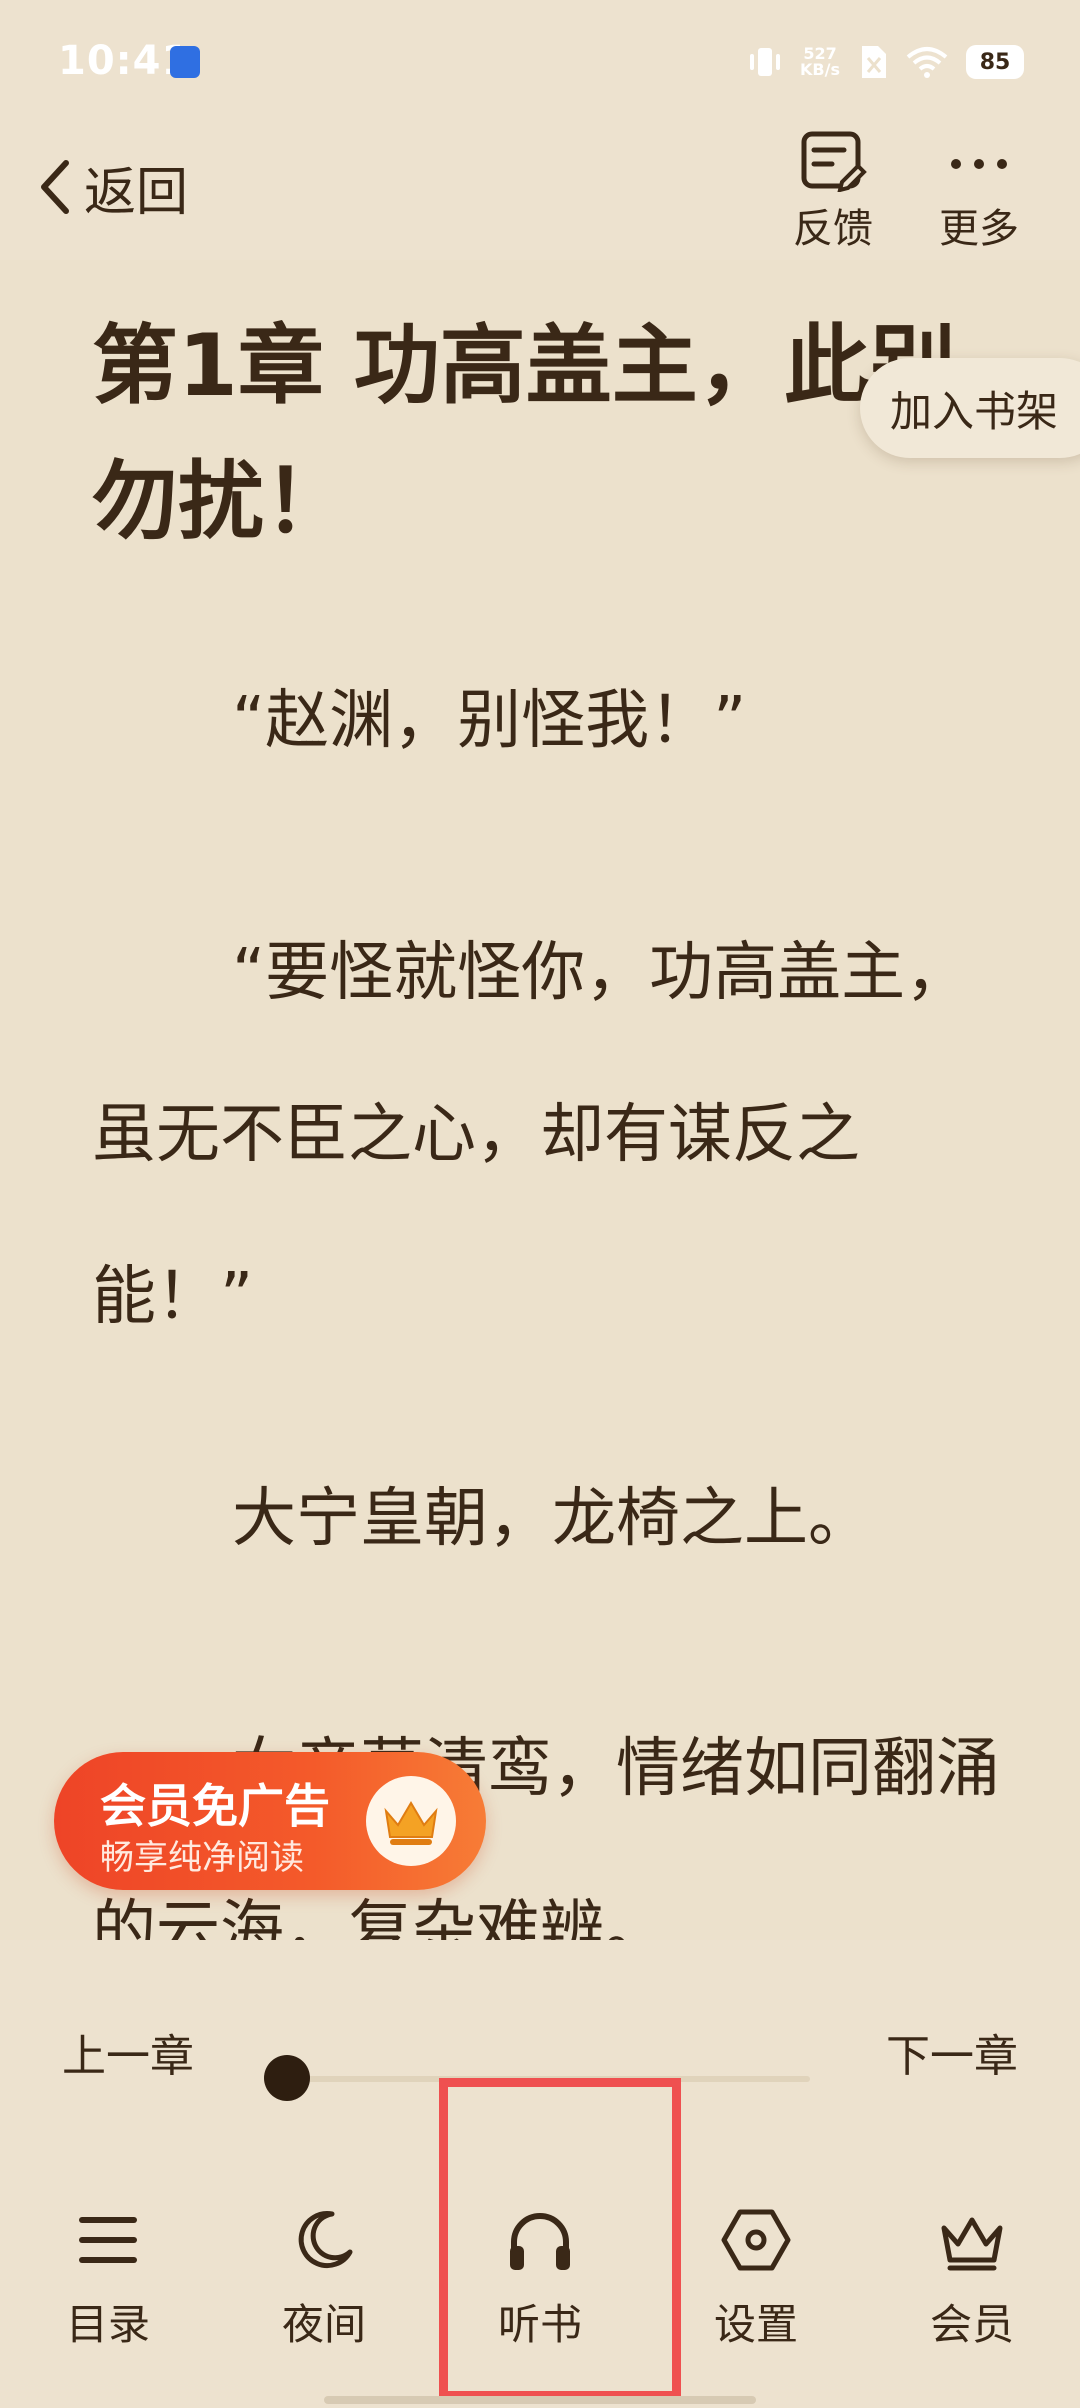 Image resolution: width=1080 pixels, height=2408 pixels. I want to click on paragraph-2: “要怪就怪你，功高盖主，虽无不臣之心，却有谋反之能！”, so click(531, 1135).